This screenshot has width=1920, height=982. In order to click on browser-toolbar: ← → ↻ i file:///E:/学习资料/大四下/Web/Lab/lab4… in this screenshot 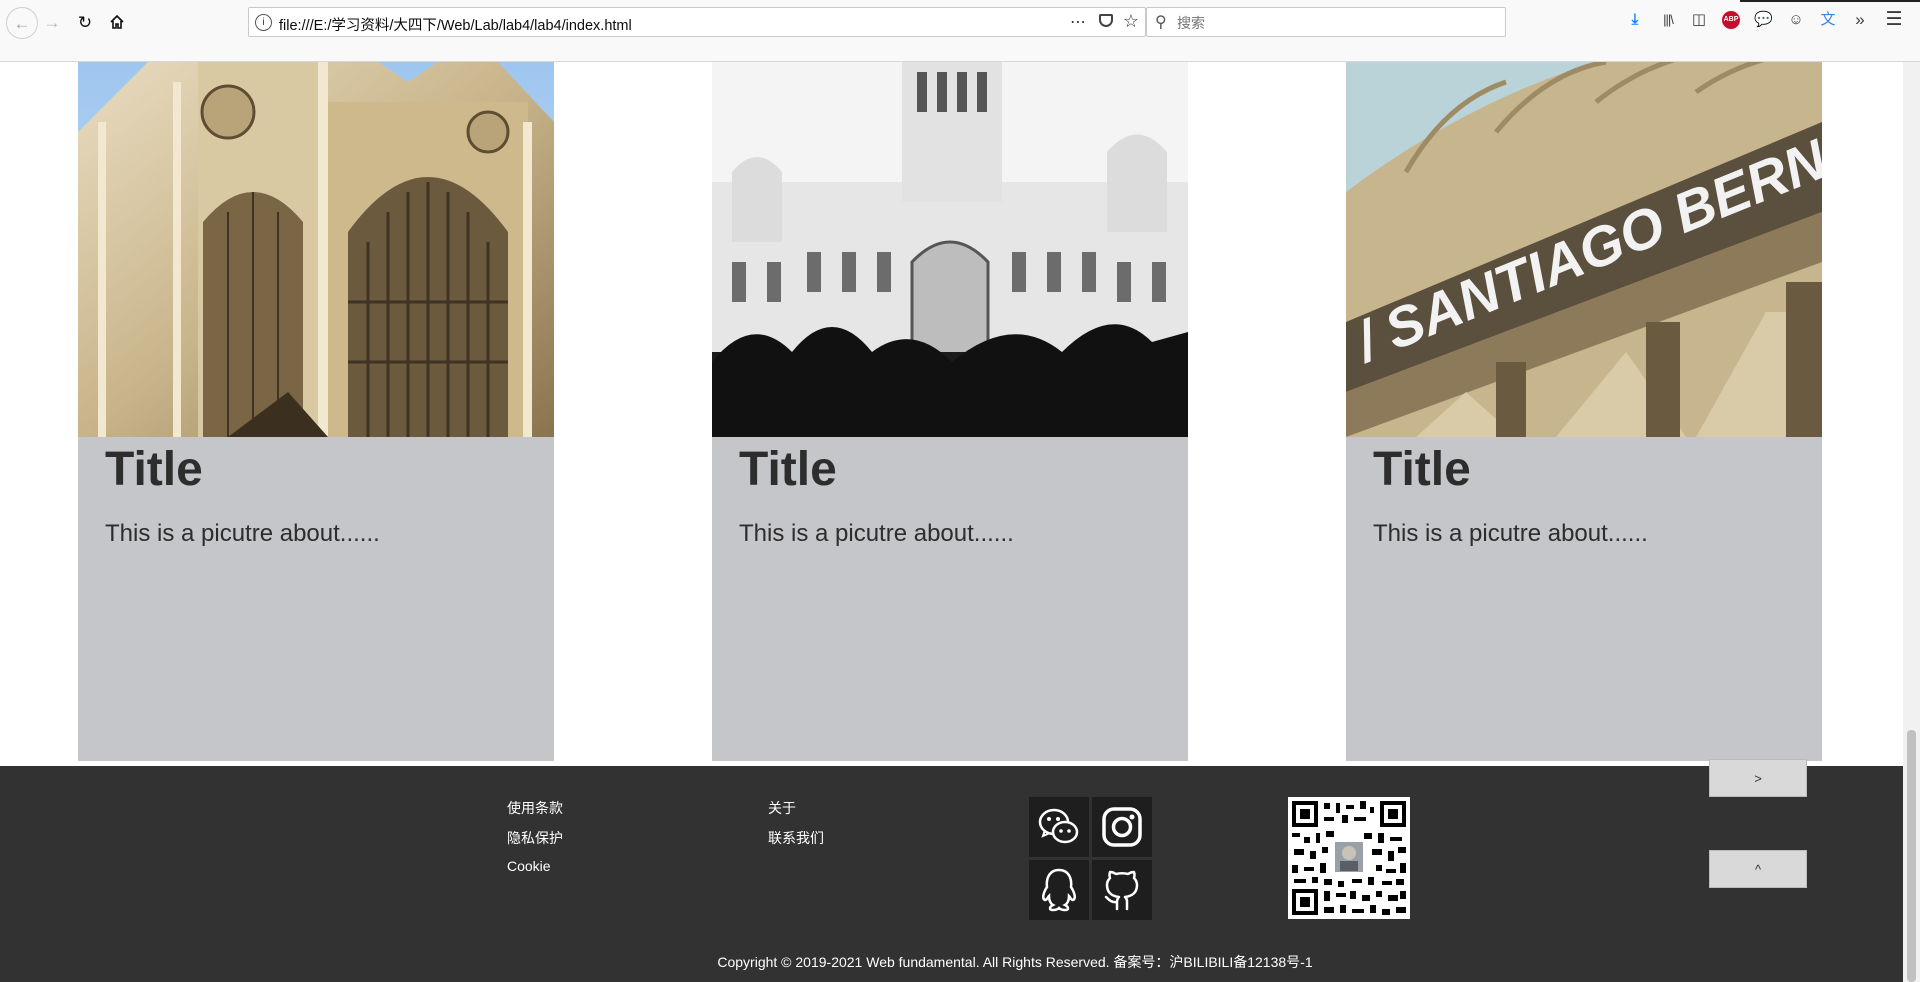, I will do `click(960, 31)`.